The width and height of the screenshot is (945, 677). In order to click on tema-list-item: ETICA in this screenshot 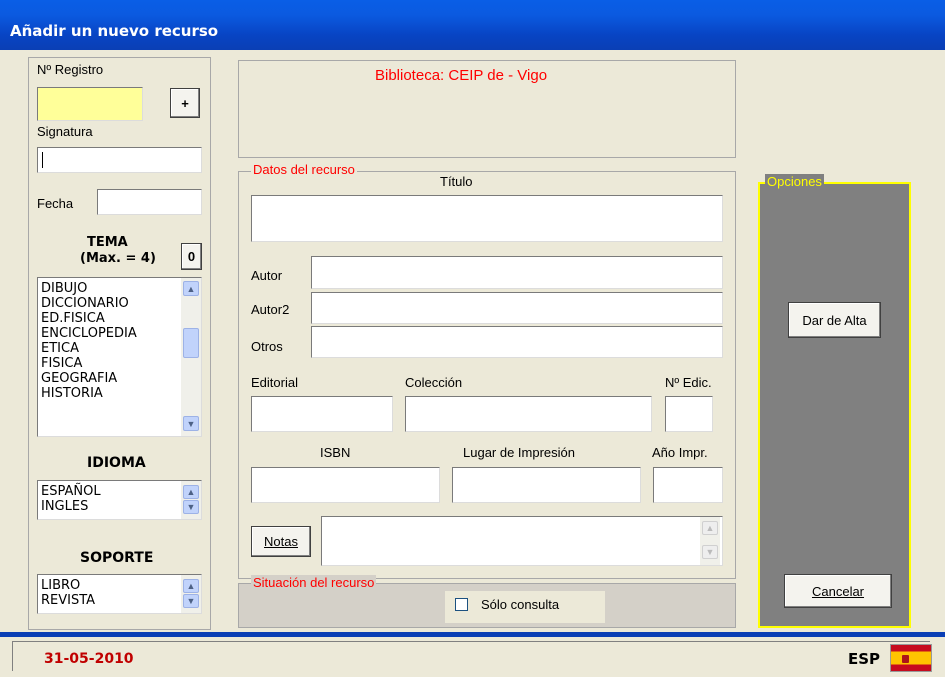, I will do `click(89, 348)`.